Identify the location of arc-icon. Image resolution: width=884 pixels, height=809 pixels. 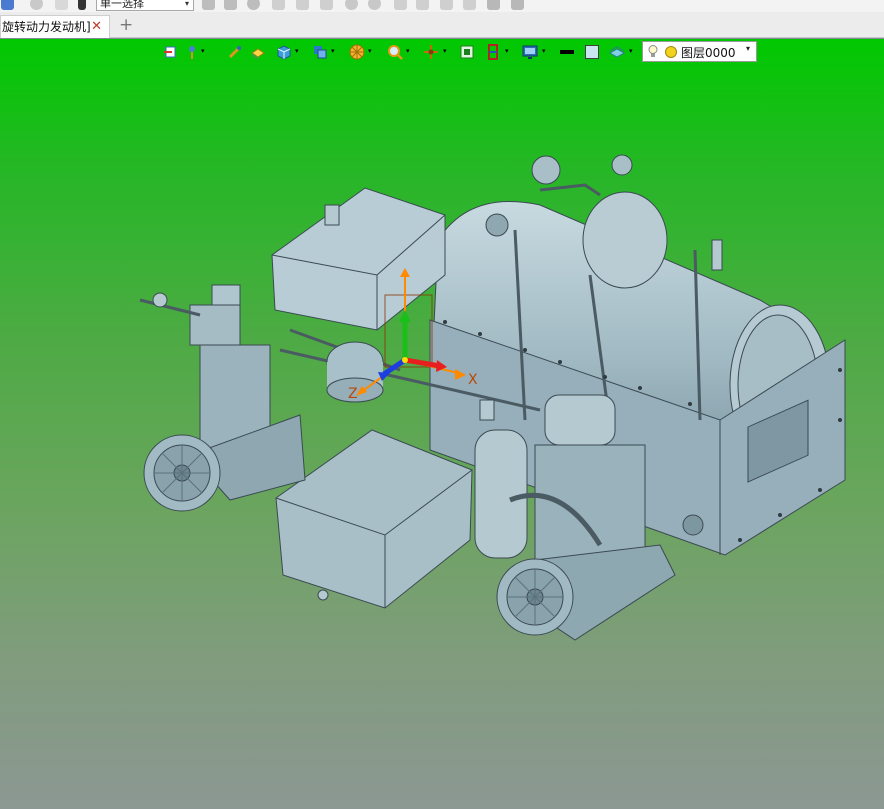
(374, 5).